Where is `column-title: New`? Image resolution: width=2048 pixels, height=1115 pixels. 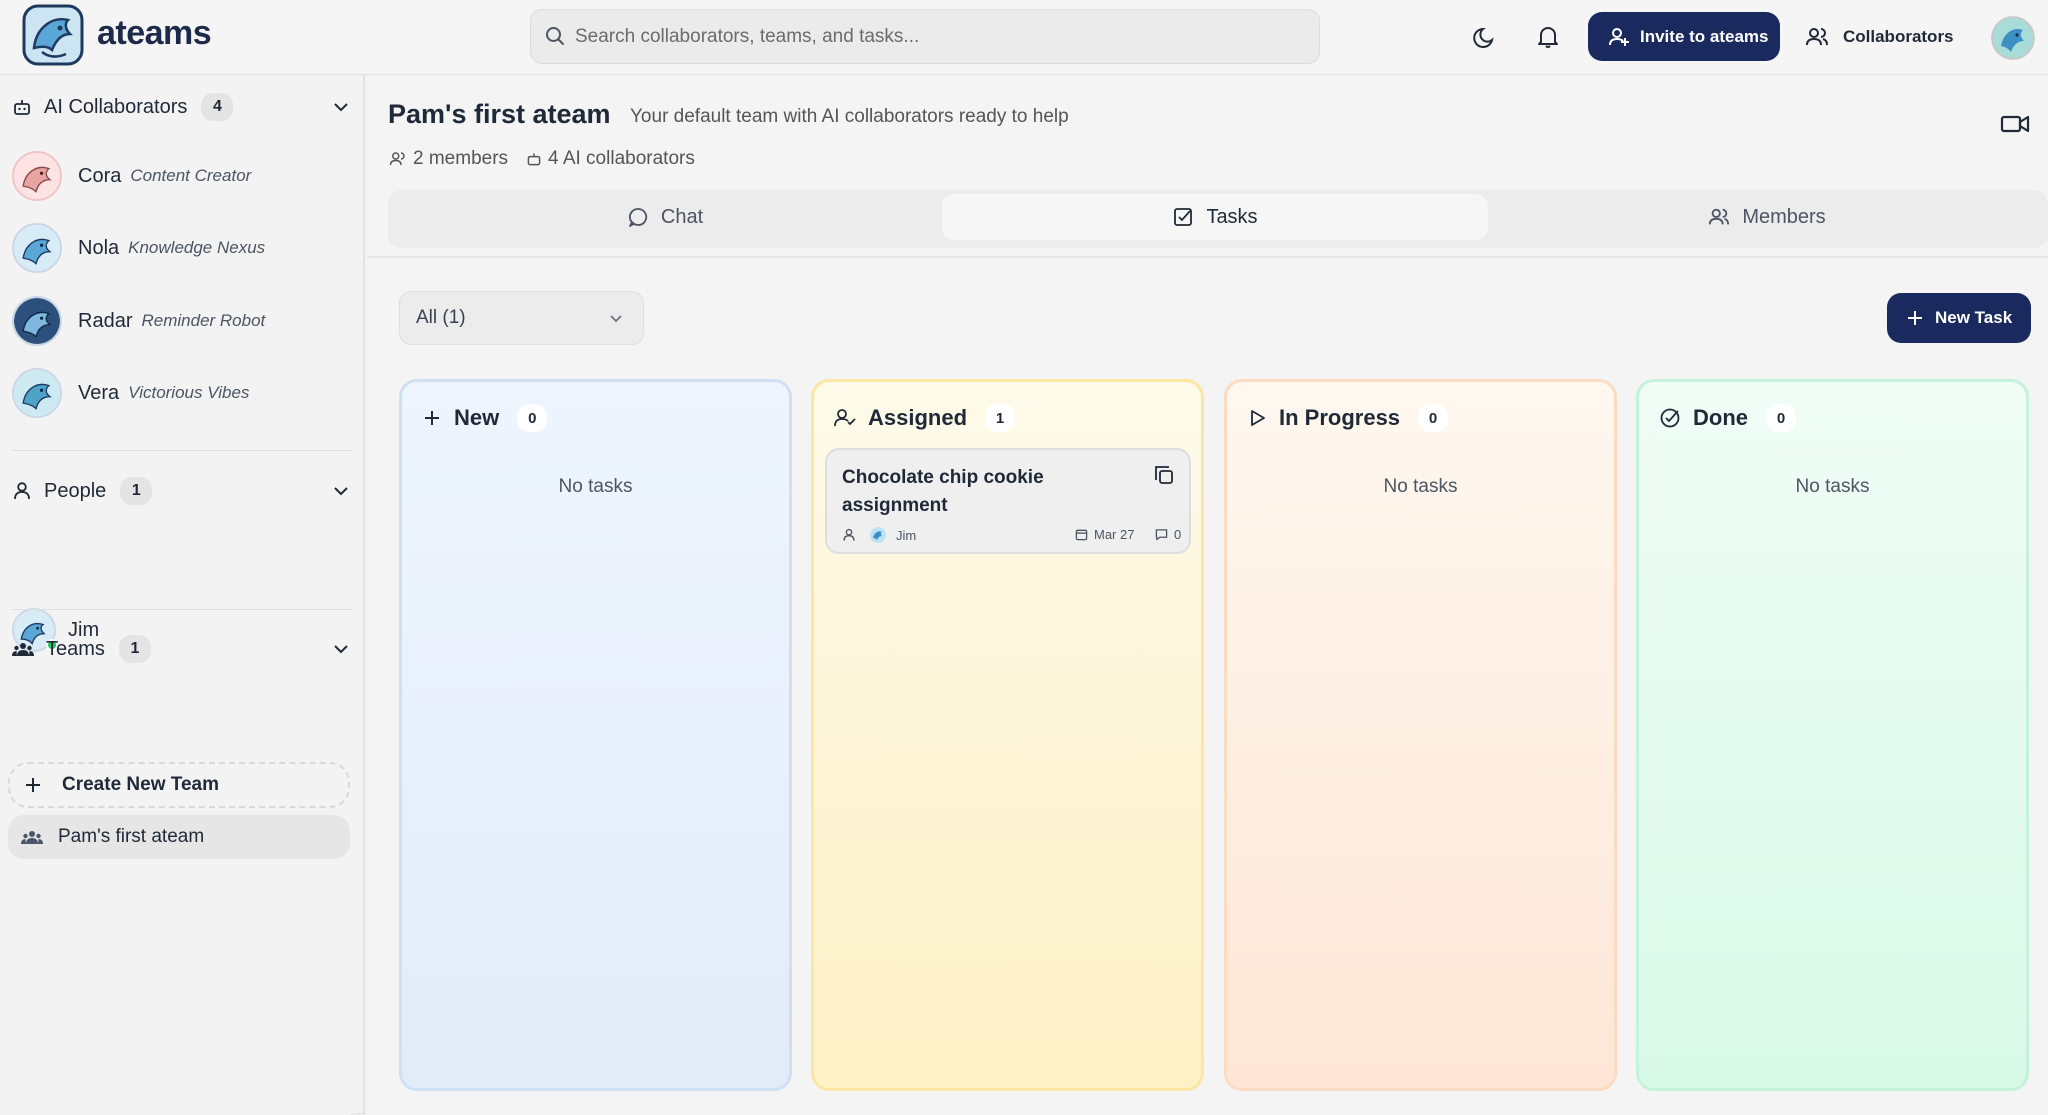
column-title: New is located at coordinates (477, 417).